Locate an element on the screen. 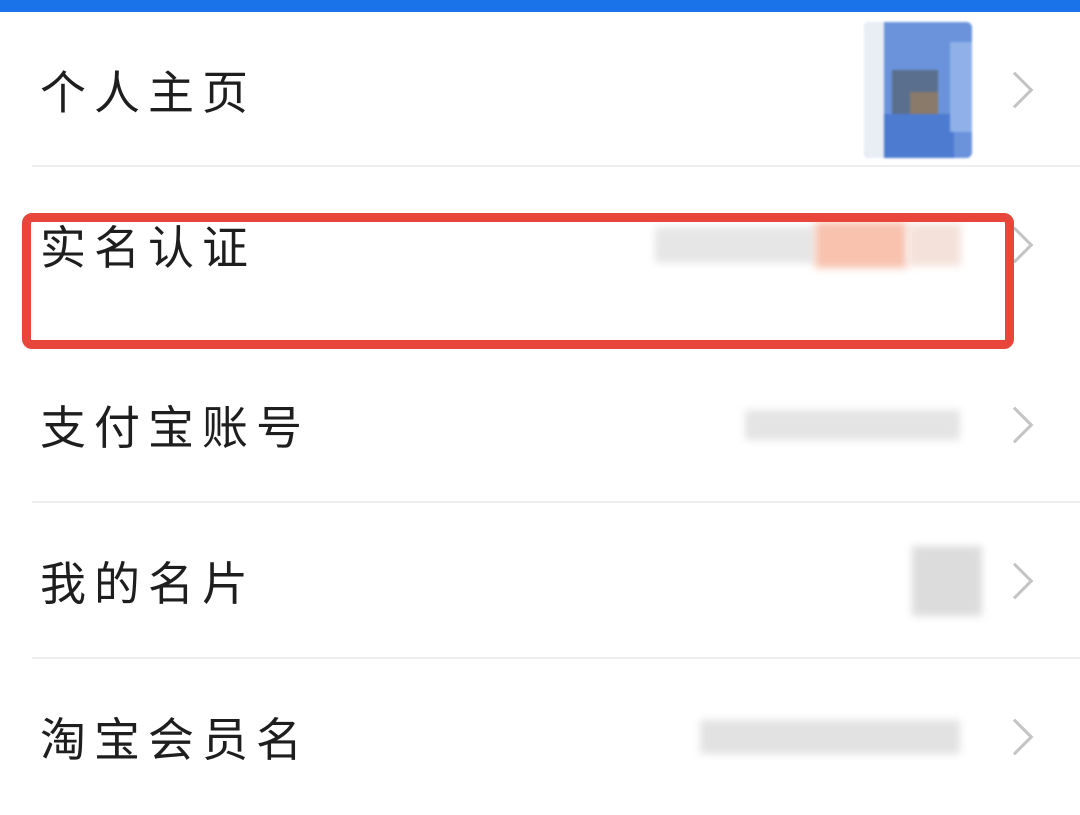 This screenshot has width=1080, height=815. avatar is located at coordinates (918, 90).